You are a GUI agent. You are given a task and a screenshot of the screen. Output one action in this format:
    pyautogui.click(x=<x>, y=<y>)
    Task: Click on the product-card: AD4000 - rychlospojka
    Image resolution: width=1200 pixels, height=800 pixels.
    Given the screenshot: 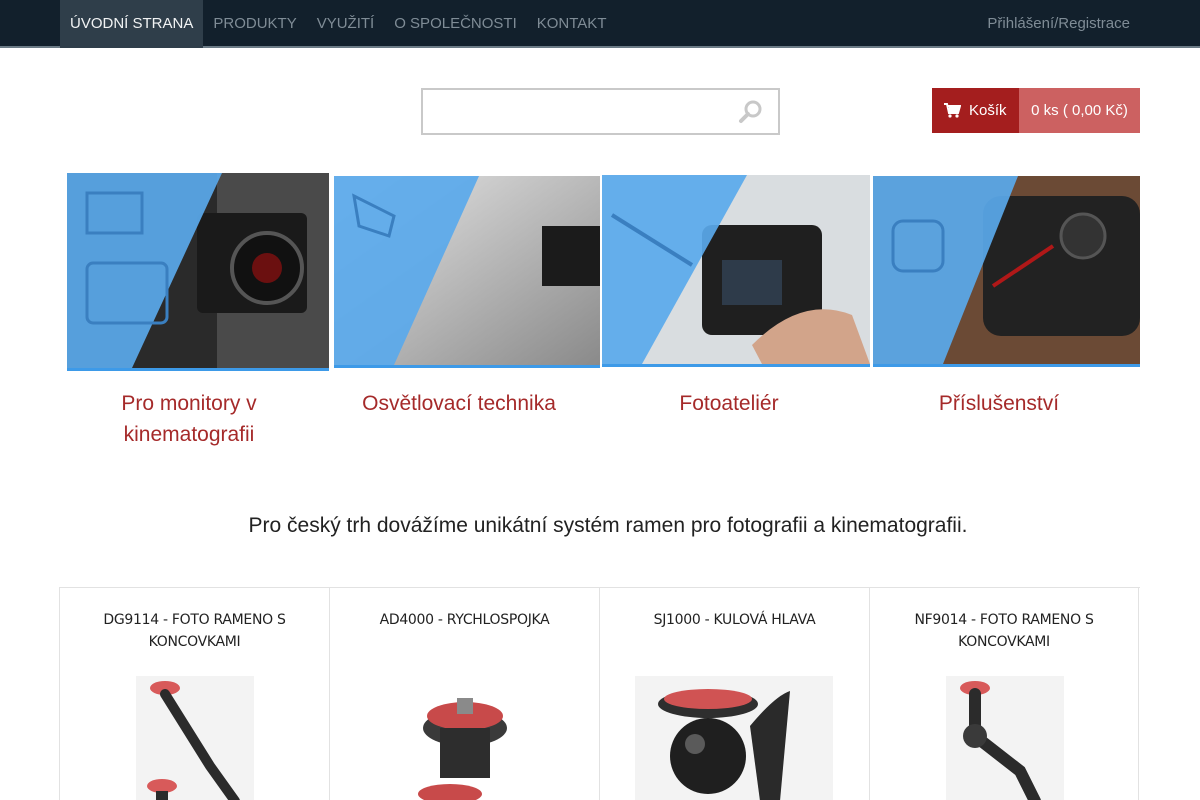 What is the action you would take?
    pyautogui.click(x=464, y=694)
    